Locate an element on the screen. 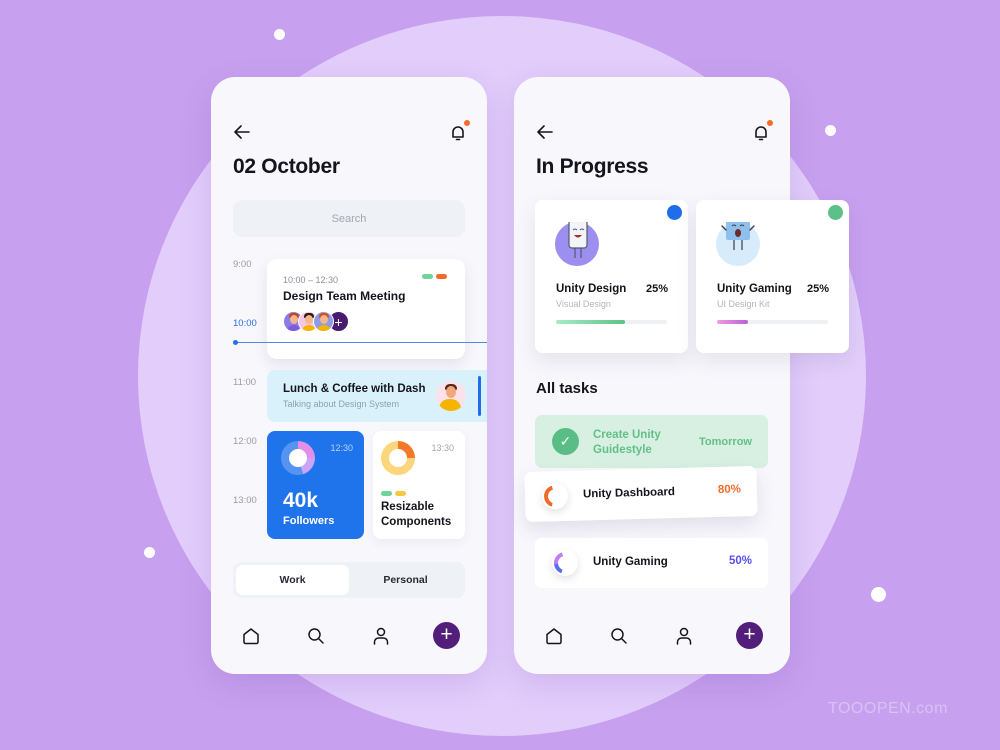 The height and width of the screenshot is (750, 1000). event-indicator is located at coordinates (479, 396).